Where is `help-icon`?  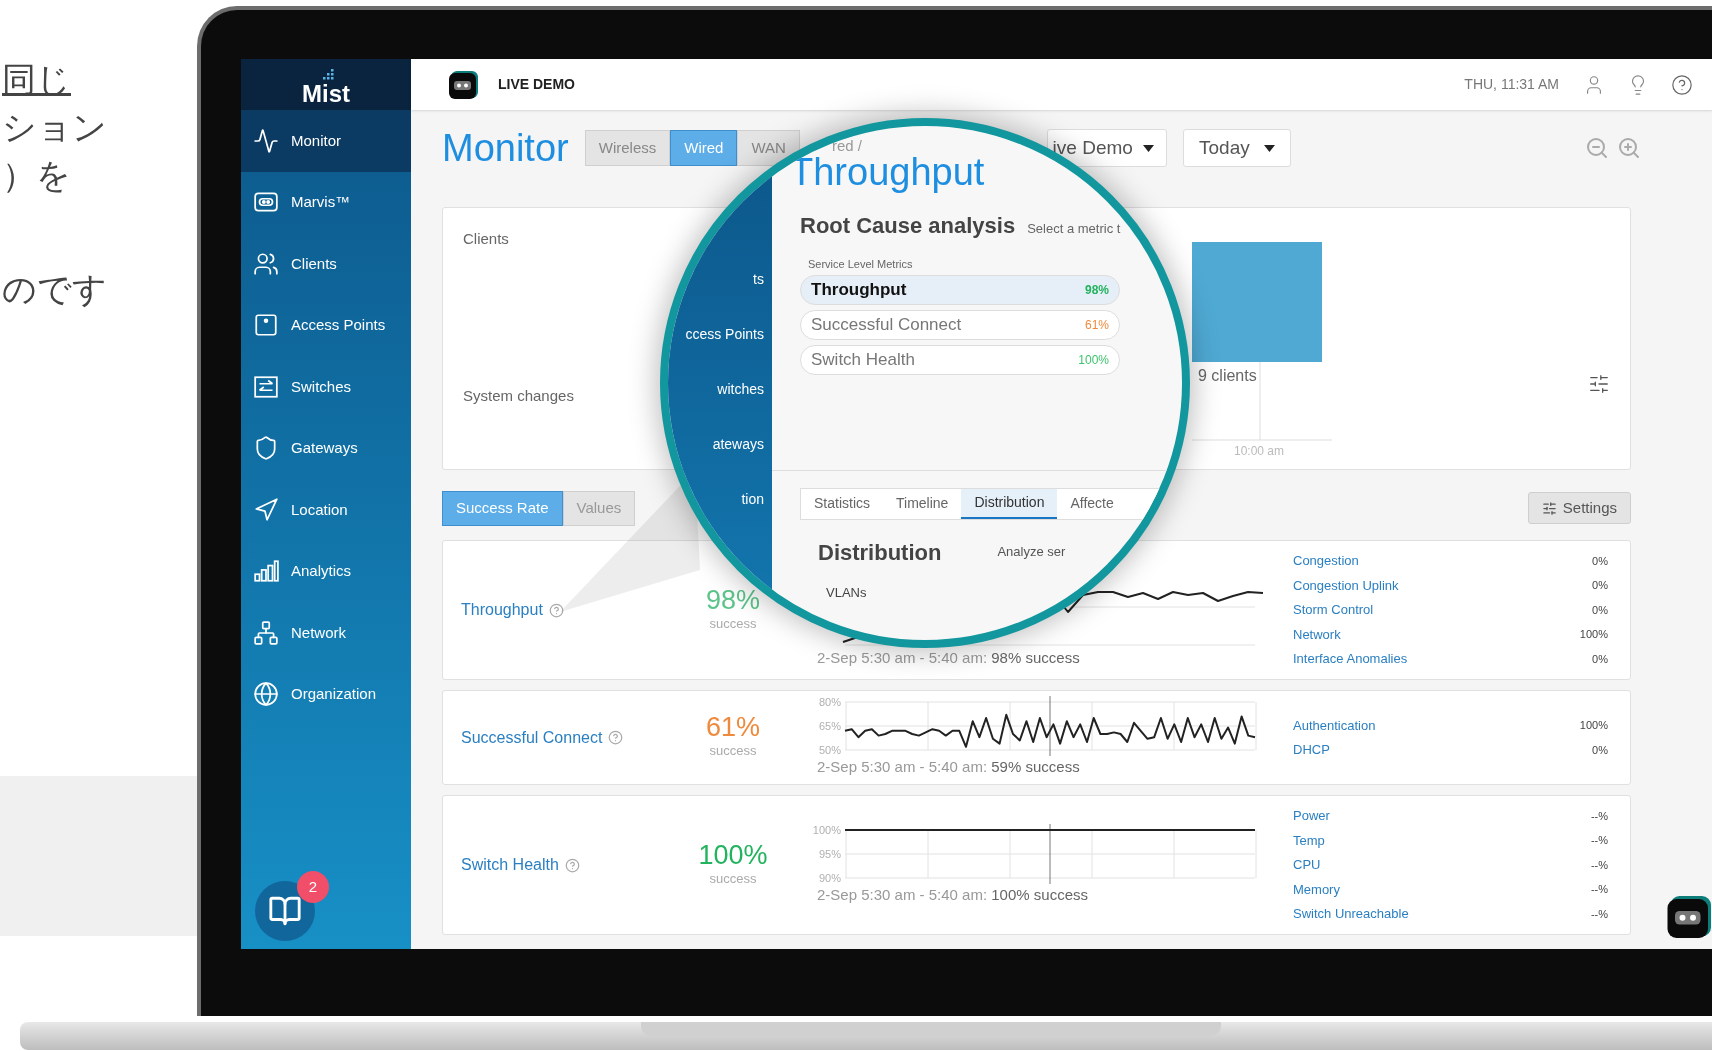 help-icon is located at coordinates (1682, 84).